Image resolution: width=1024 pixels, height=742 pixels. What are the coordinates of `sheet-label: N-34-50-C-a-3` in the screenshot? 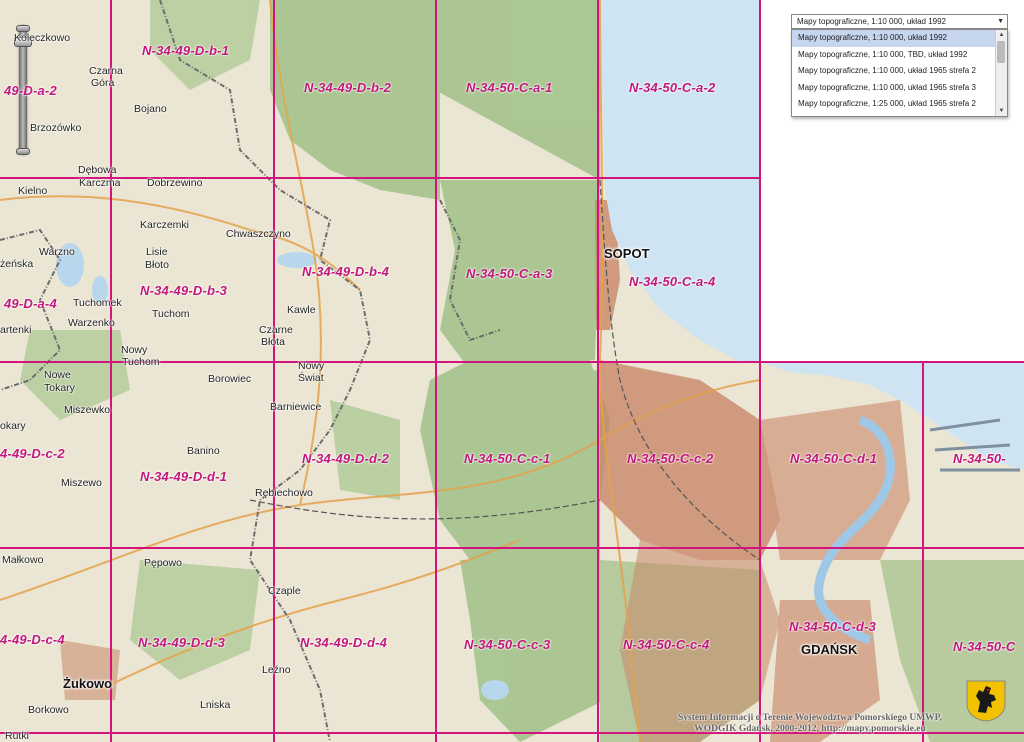 It's located at (509, 273).